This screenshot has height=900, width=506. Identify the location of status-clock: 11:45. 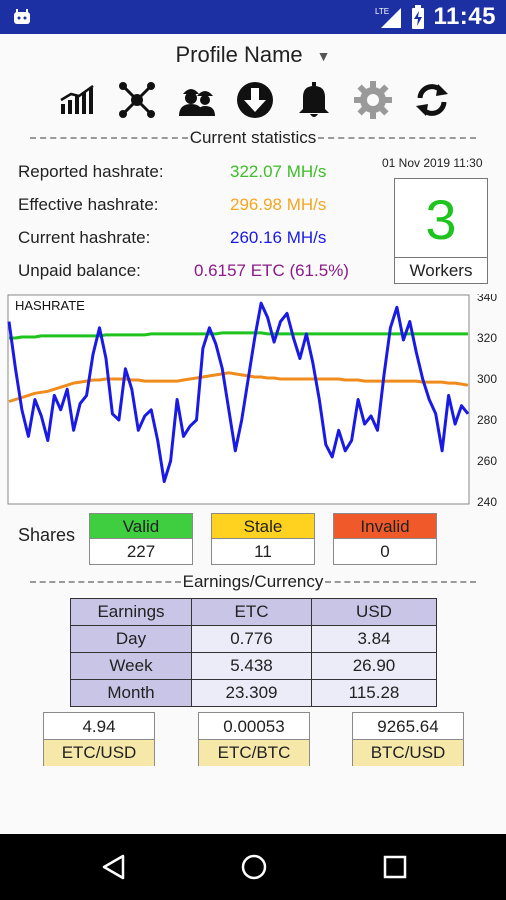
(464, 16).